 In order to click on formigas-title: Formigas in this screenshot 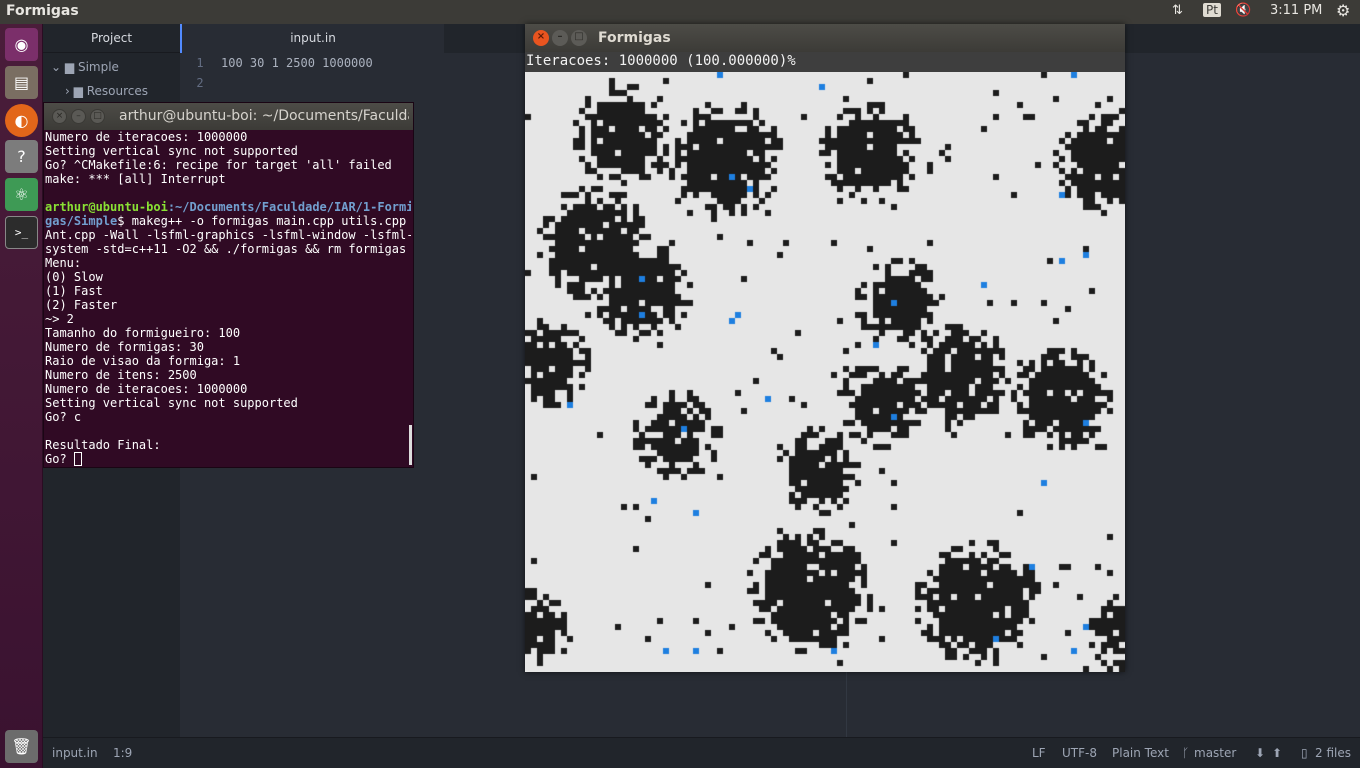, I will do `click(634, 38)`.